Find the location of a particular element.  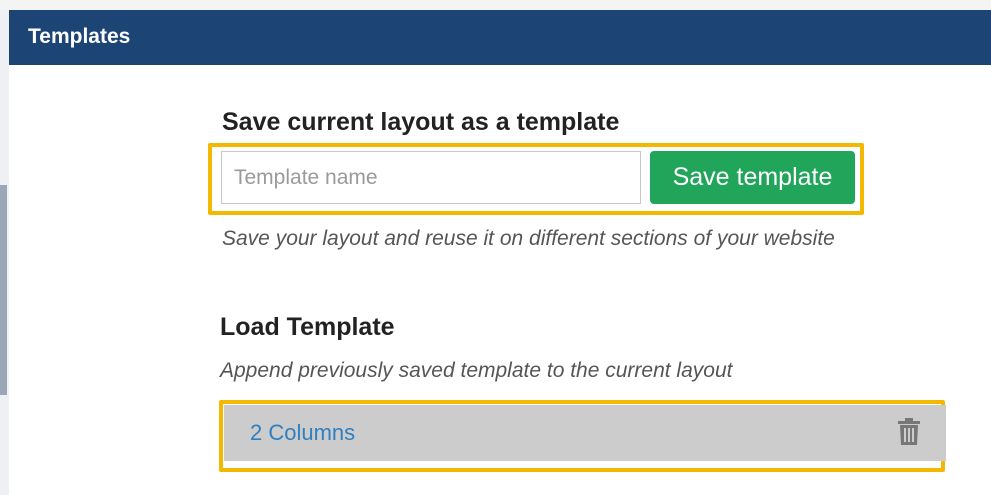

template-list-item: 2 Columns is located at coordinates (585, 433).